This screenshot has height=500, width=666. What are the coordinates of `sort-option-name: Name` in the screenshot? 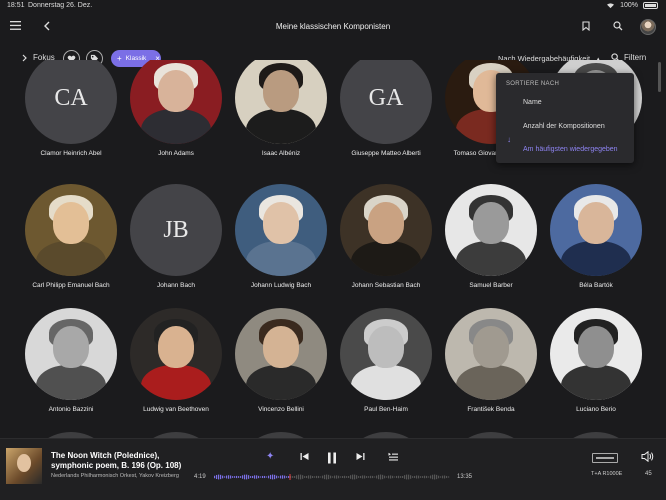 It's located at (532, 102).